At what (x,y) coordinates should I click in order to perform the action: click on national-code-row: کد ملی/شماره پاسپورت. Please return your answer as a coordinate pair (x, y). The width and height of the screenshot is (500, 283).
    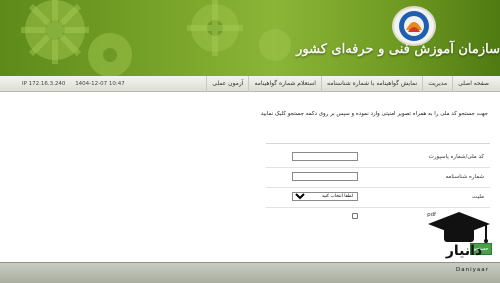
    Looking at the image, I should click on (378, 158).